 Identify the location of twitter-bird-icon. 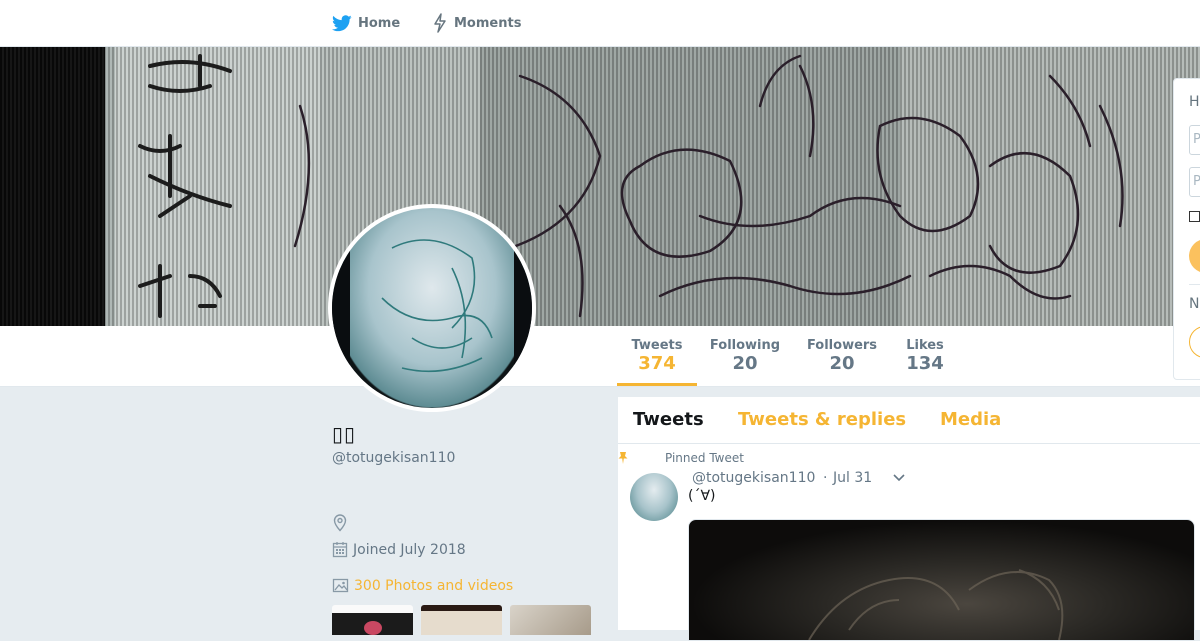
(342, 23).